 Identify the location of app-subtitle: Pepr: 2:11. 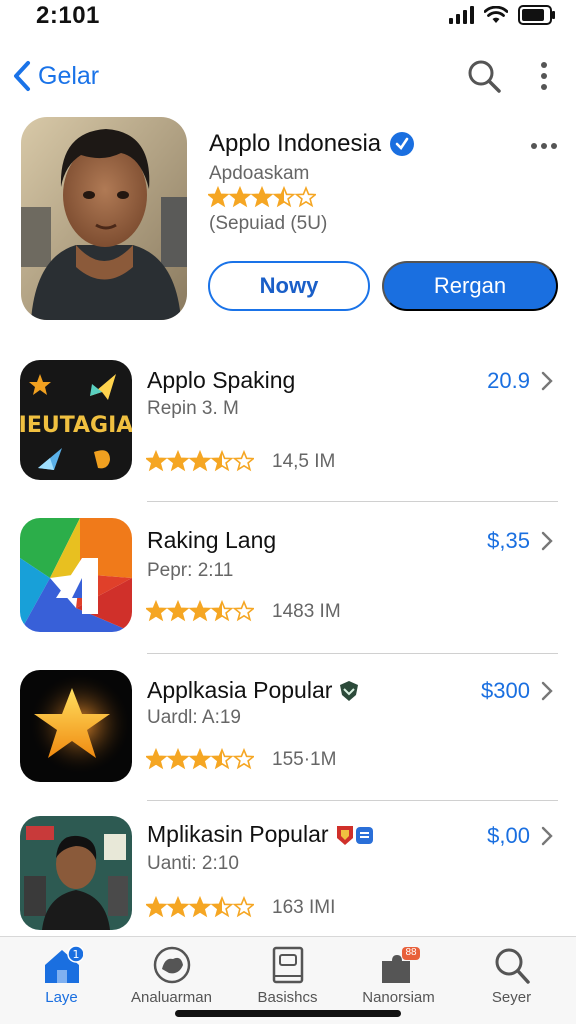
(190, 570).